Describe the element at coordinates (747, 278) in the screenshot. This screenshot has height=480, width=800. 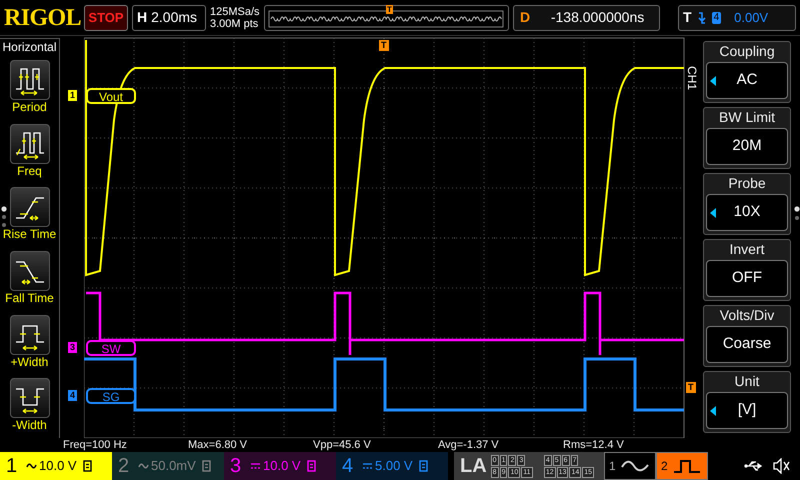
I see `softkey-value: OFF` at that location.